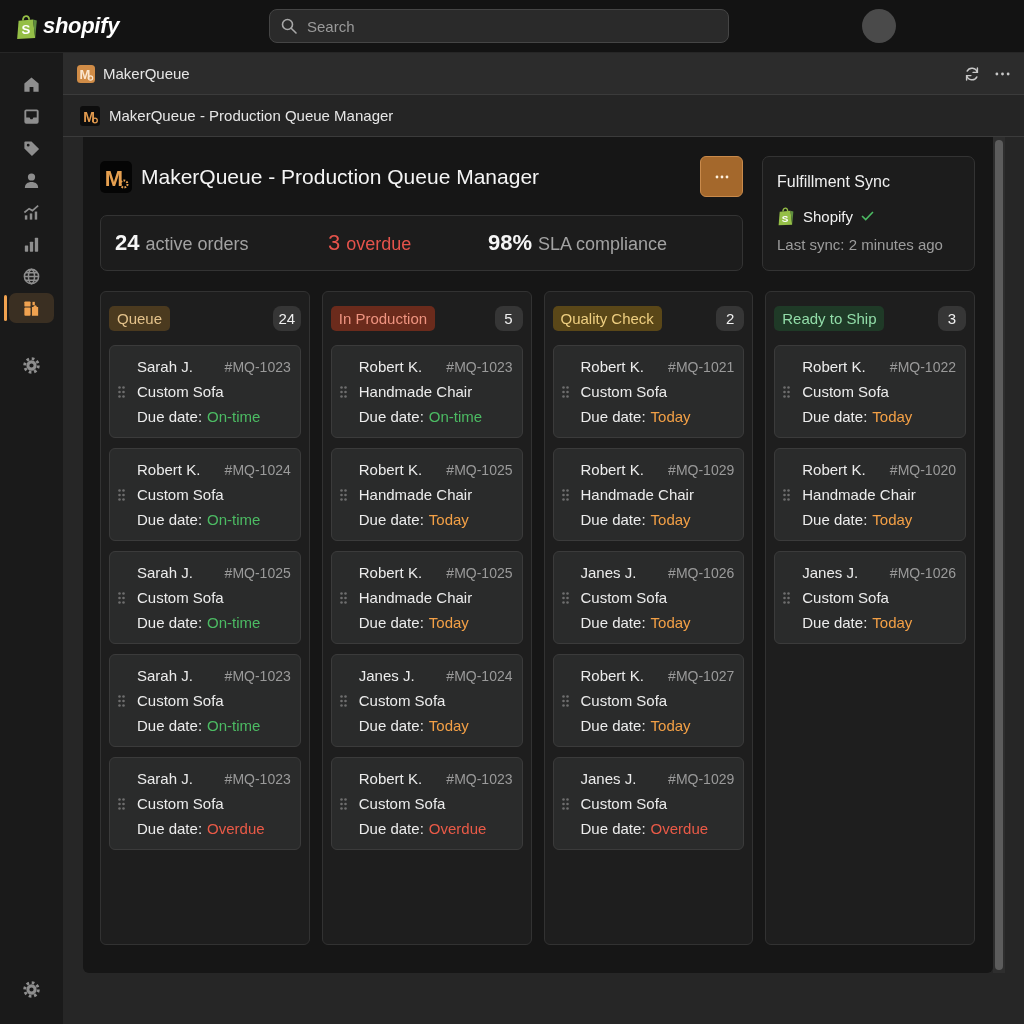 The image size is (1024, 1024). What do you see at coordinates (648, 494) in the screenshot?
I see `order-card: Robert K. #MQ-1029 Handmade Chair Due date: Today` at bounding box center [648, 494].